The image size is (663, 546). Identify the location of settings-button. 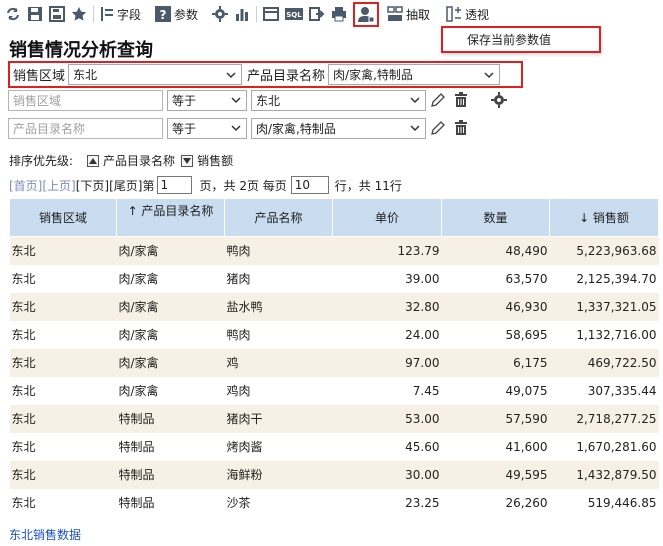
(220, 14).